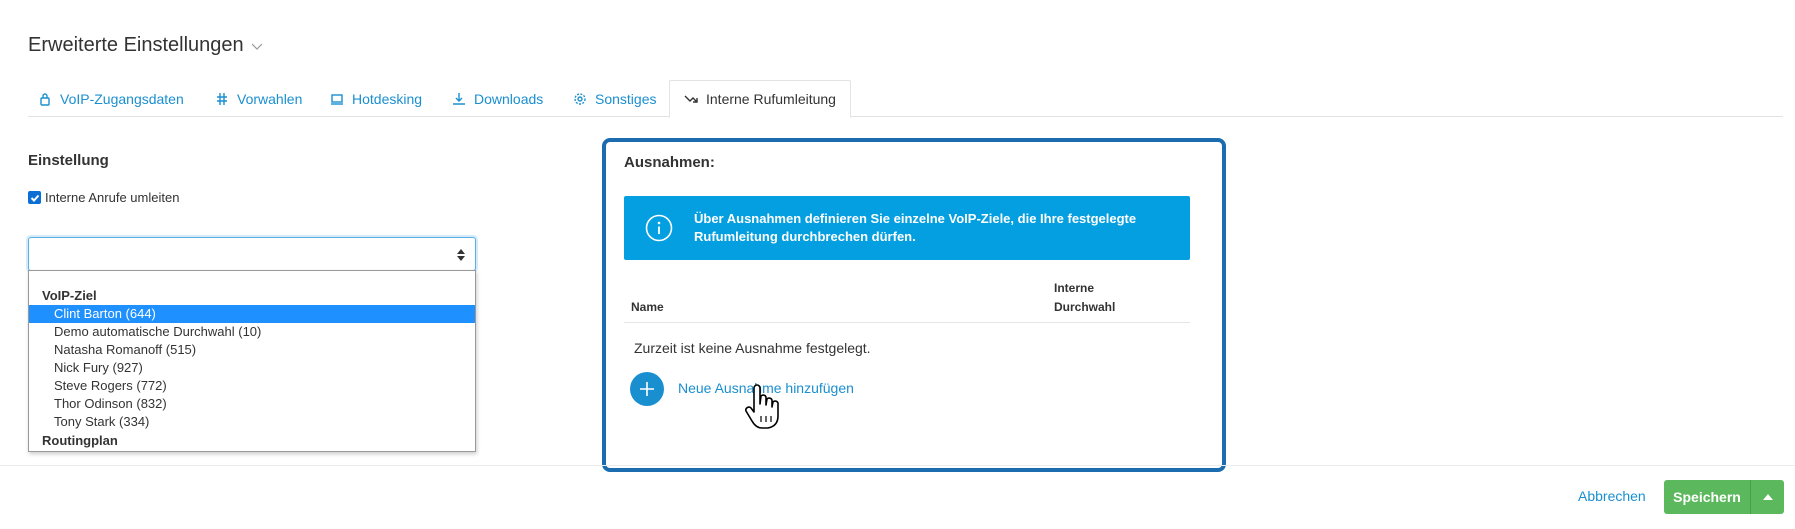 The image size is (1795, 529). I want to click on tab-label: Interne Rufumleitung, so click(771, 99).